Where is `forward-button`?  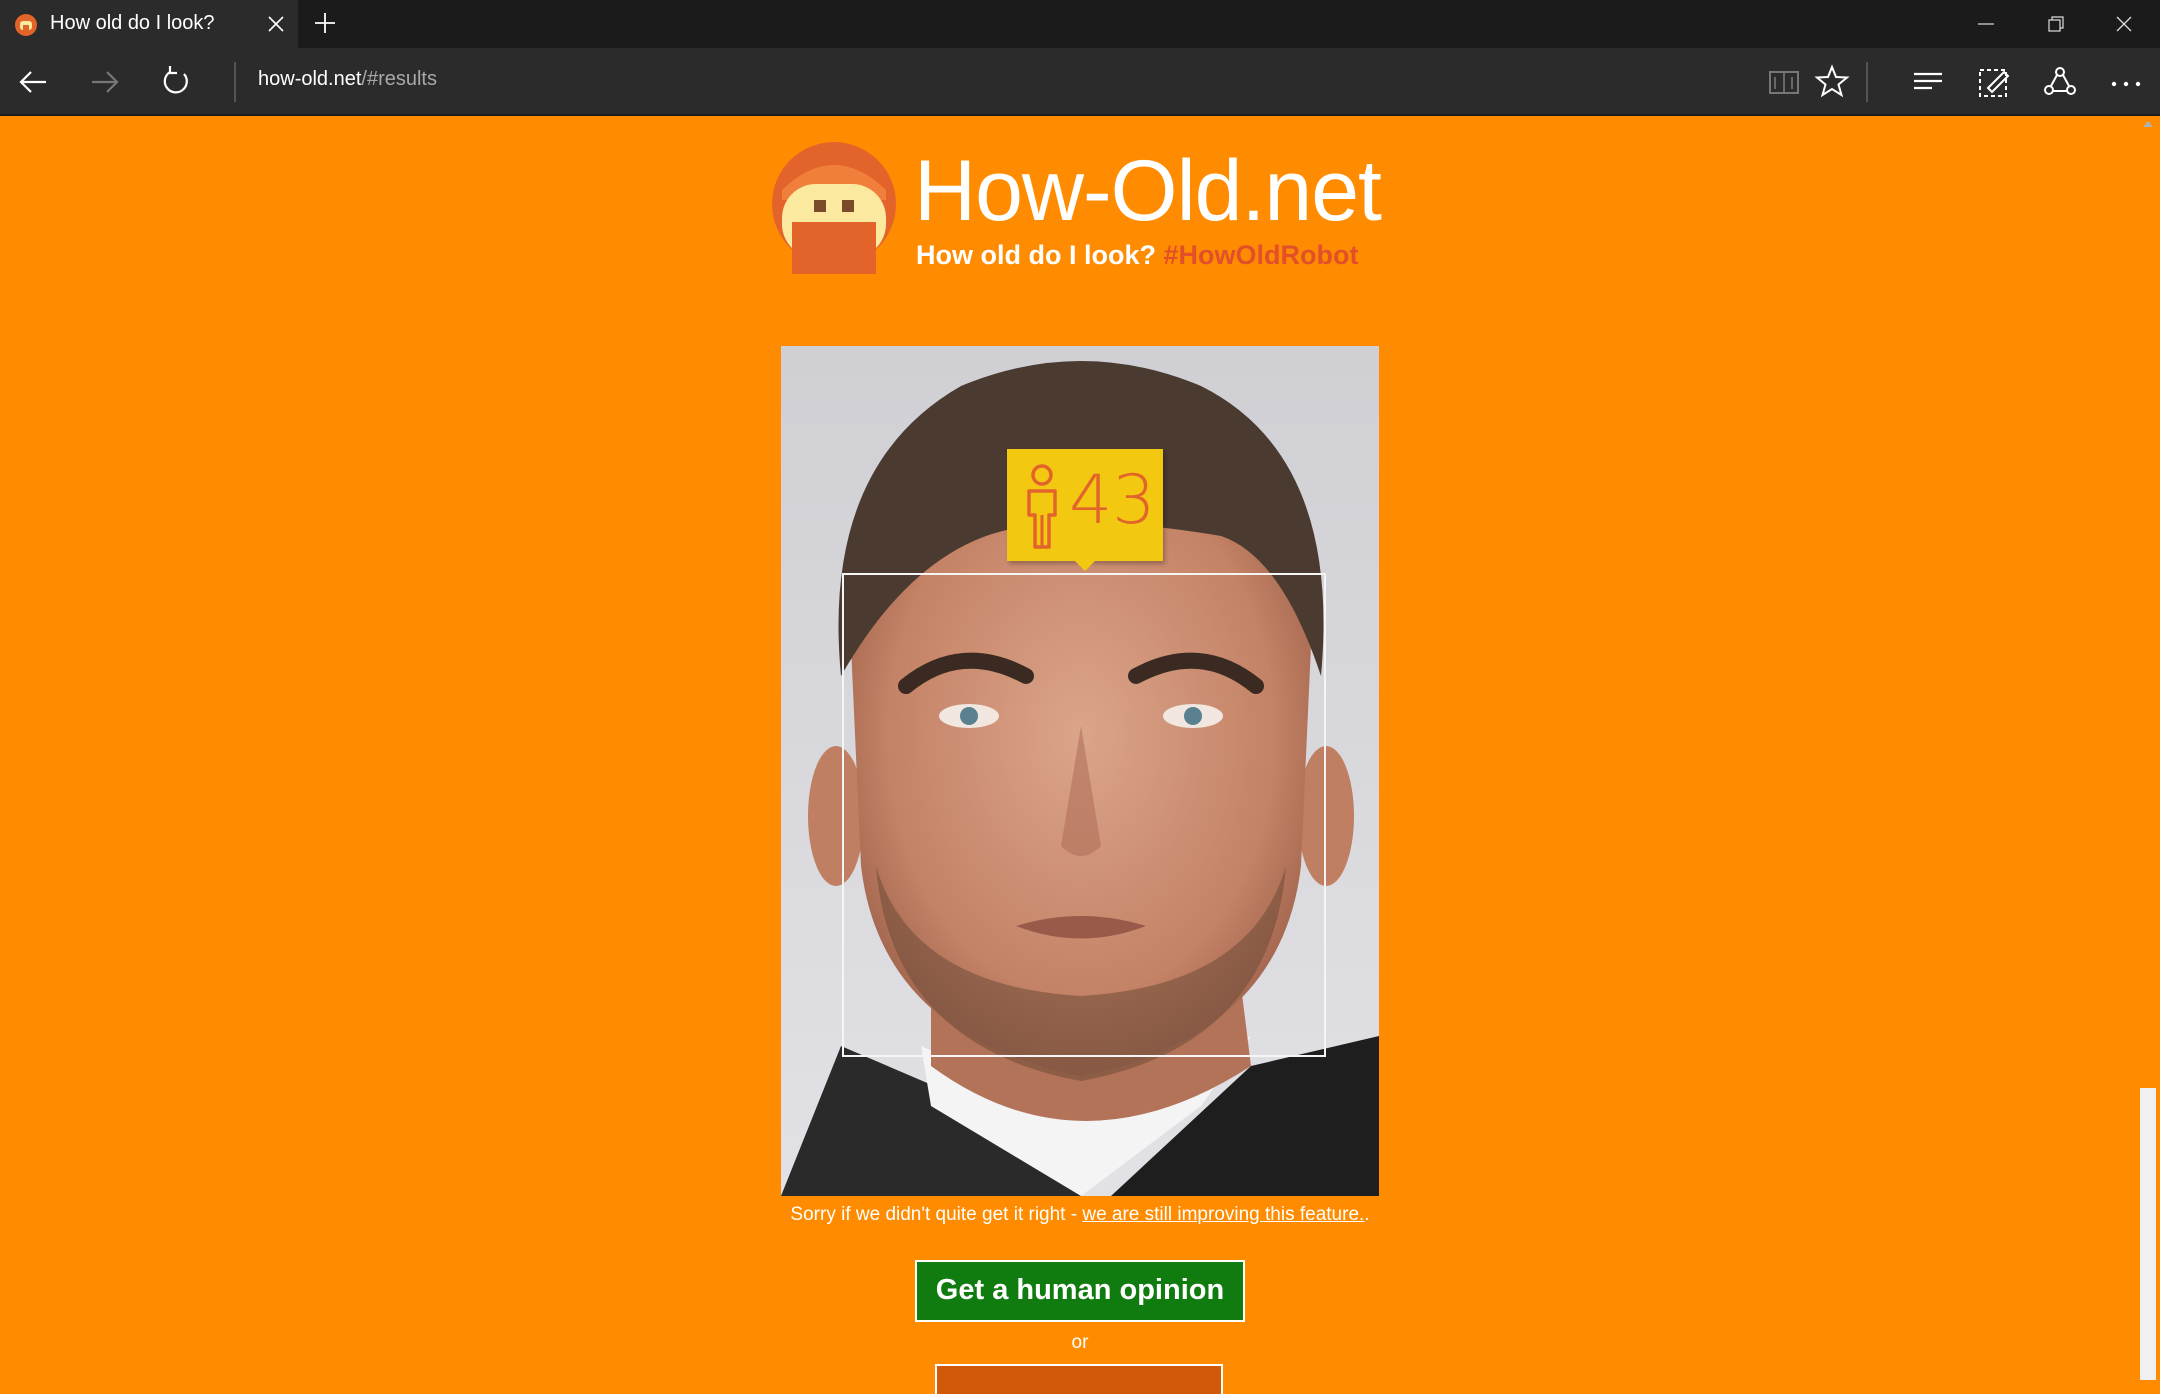
forward-button is located at coordinates (104, 82).